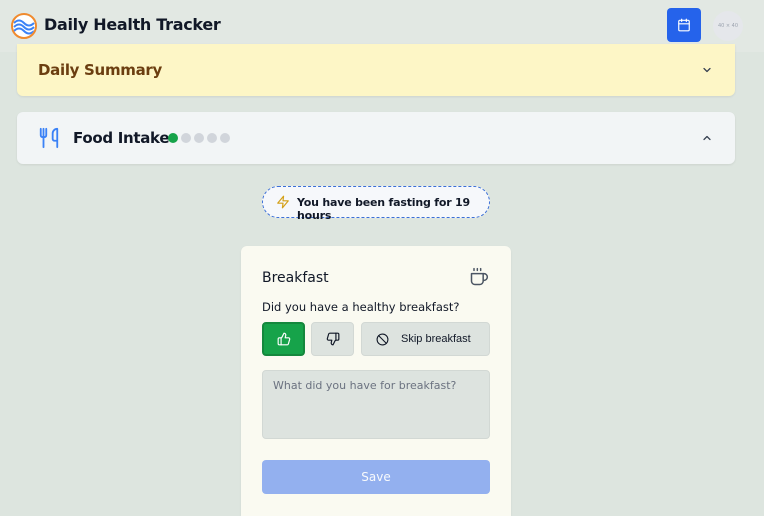 The height and width of the screenshot is (516, 764). I want to click on save-button: Save, so click(376, 477).